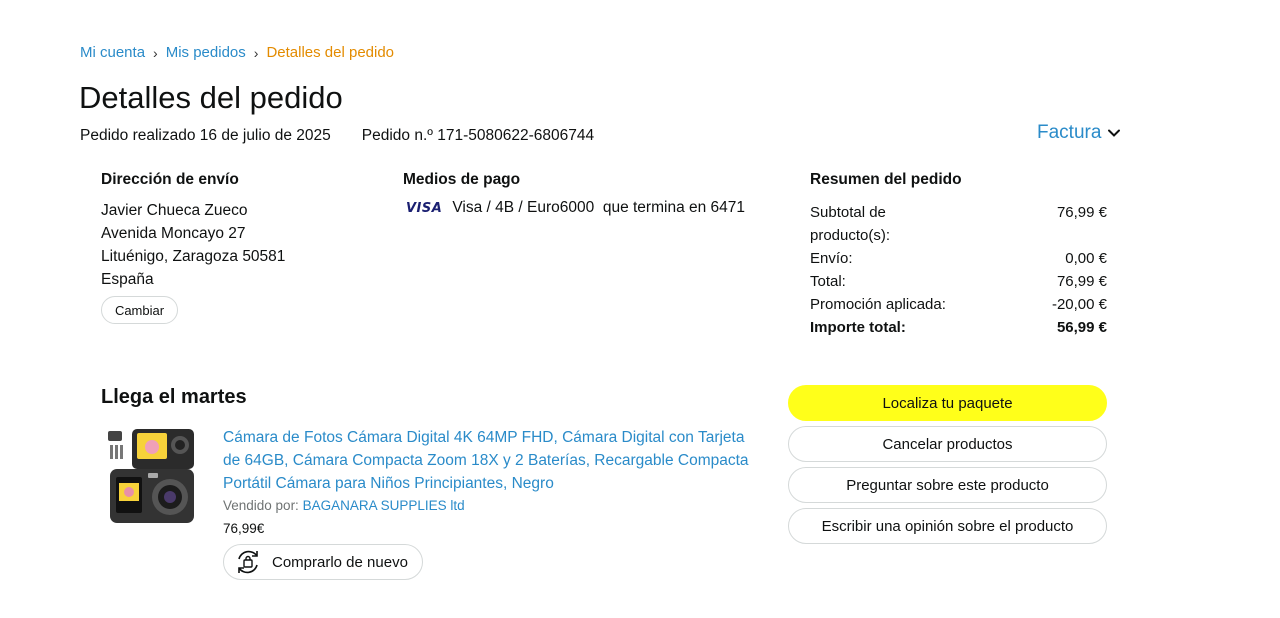 This screenshot has height=618, width=1280. I want to click on change-address-button: Cambiar, so click(139, 310).